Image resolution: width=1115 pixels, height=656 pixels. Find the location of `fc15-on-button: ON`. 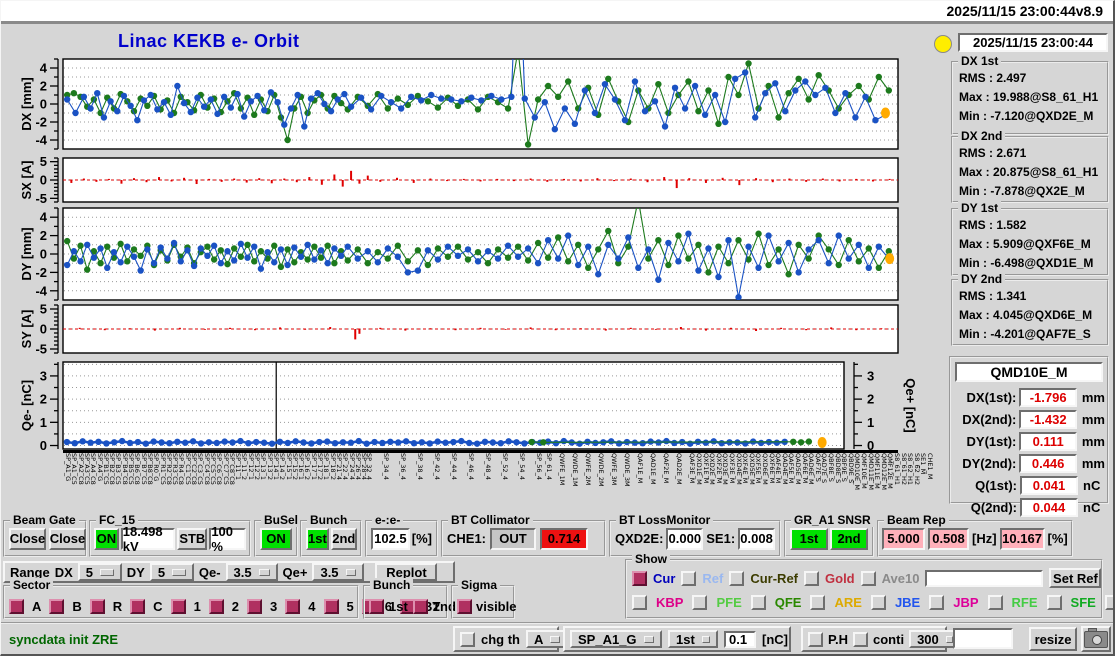

fc15-on-button: ON is located at coordinates (106, 538).